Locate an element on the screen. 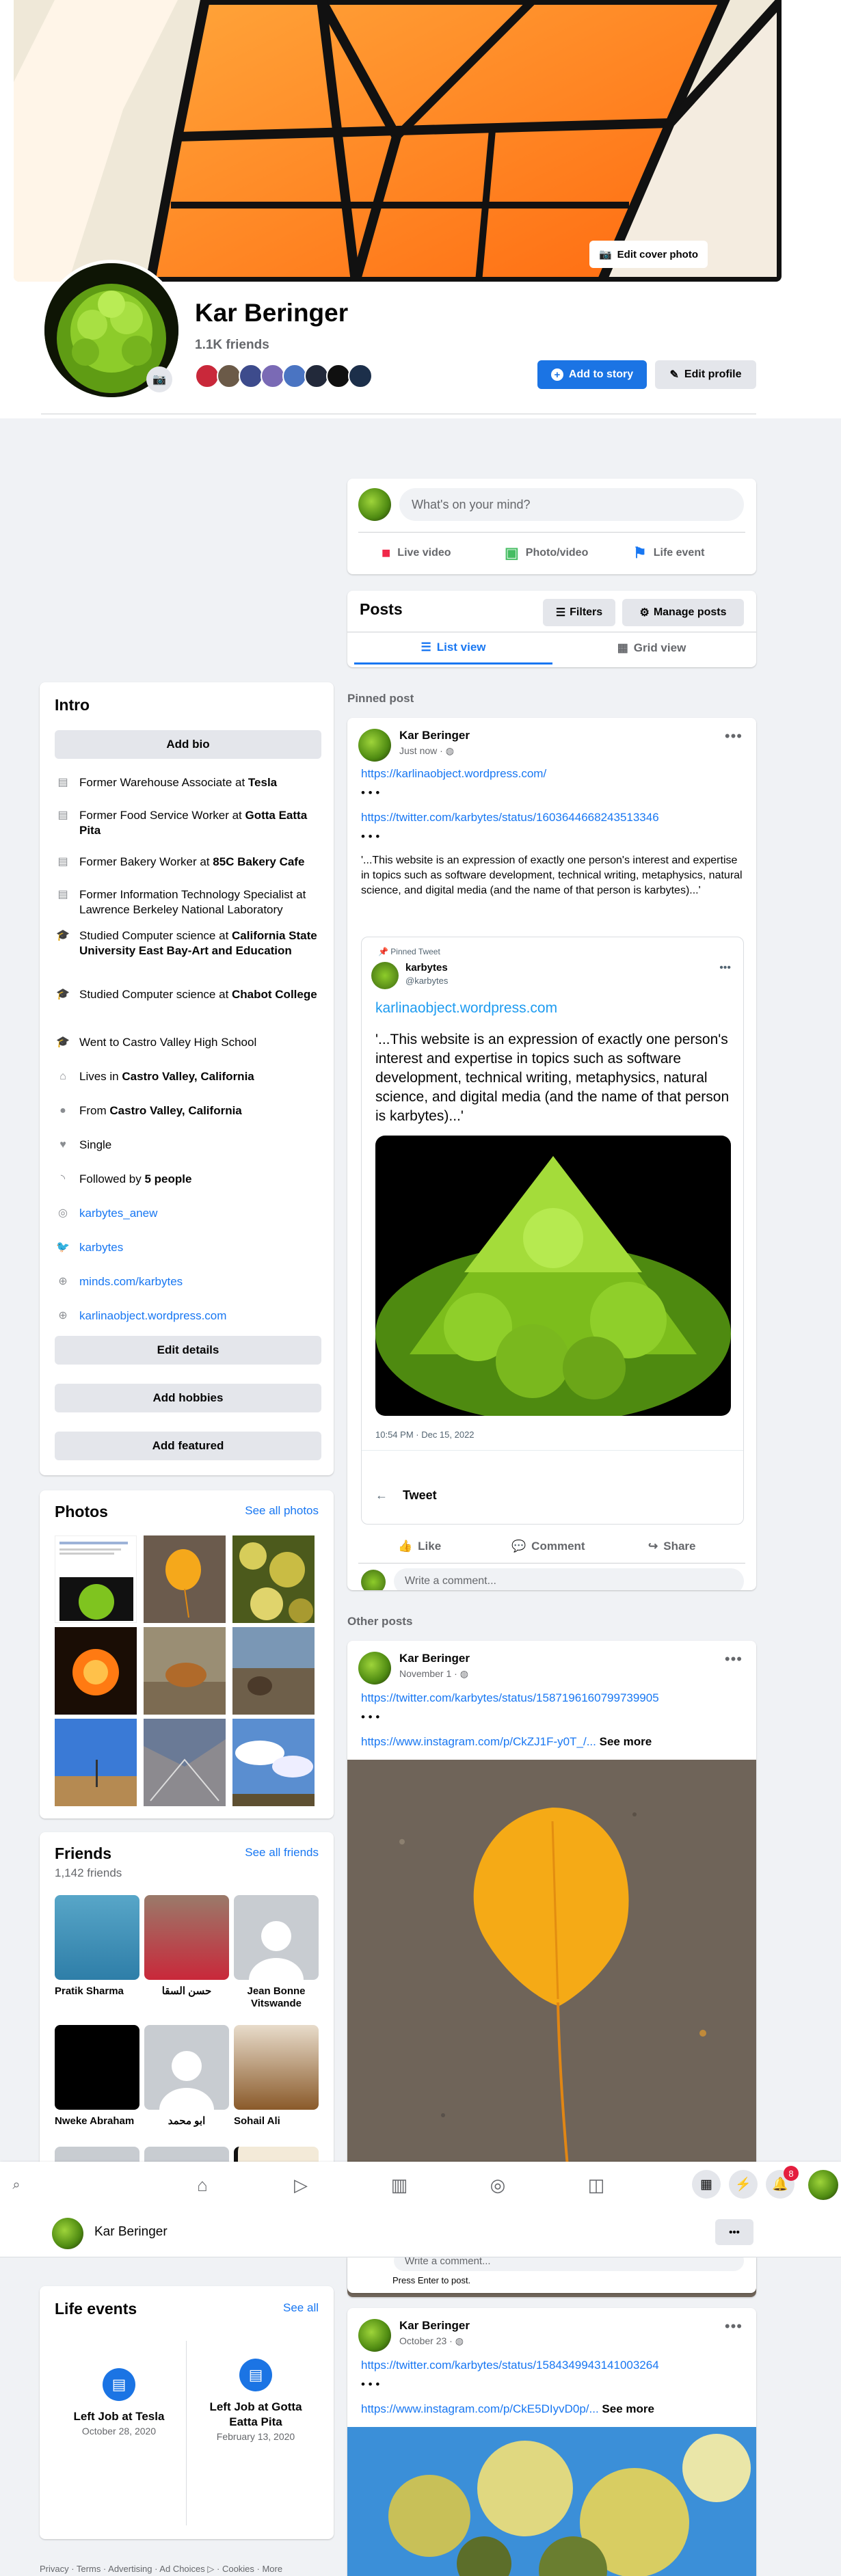 The height and width of the screenshot is (2576, 841). search-icon: ⌕ is located at coordinates (16, 2185).